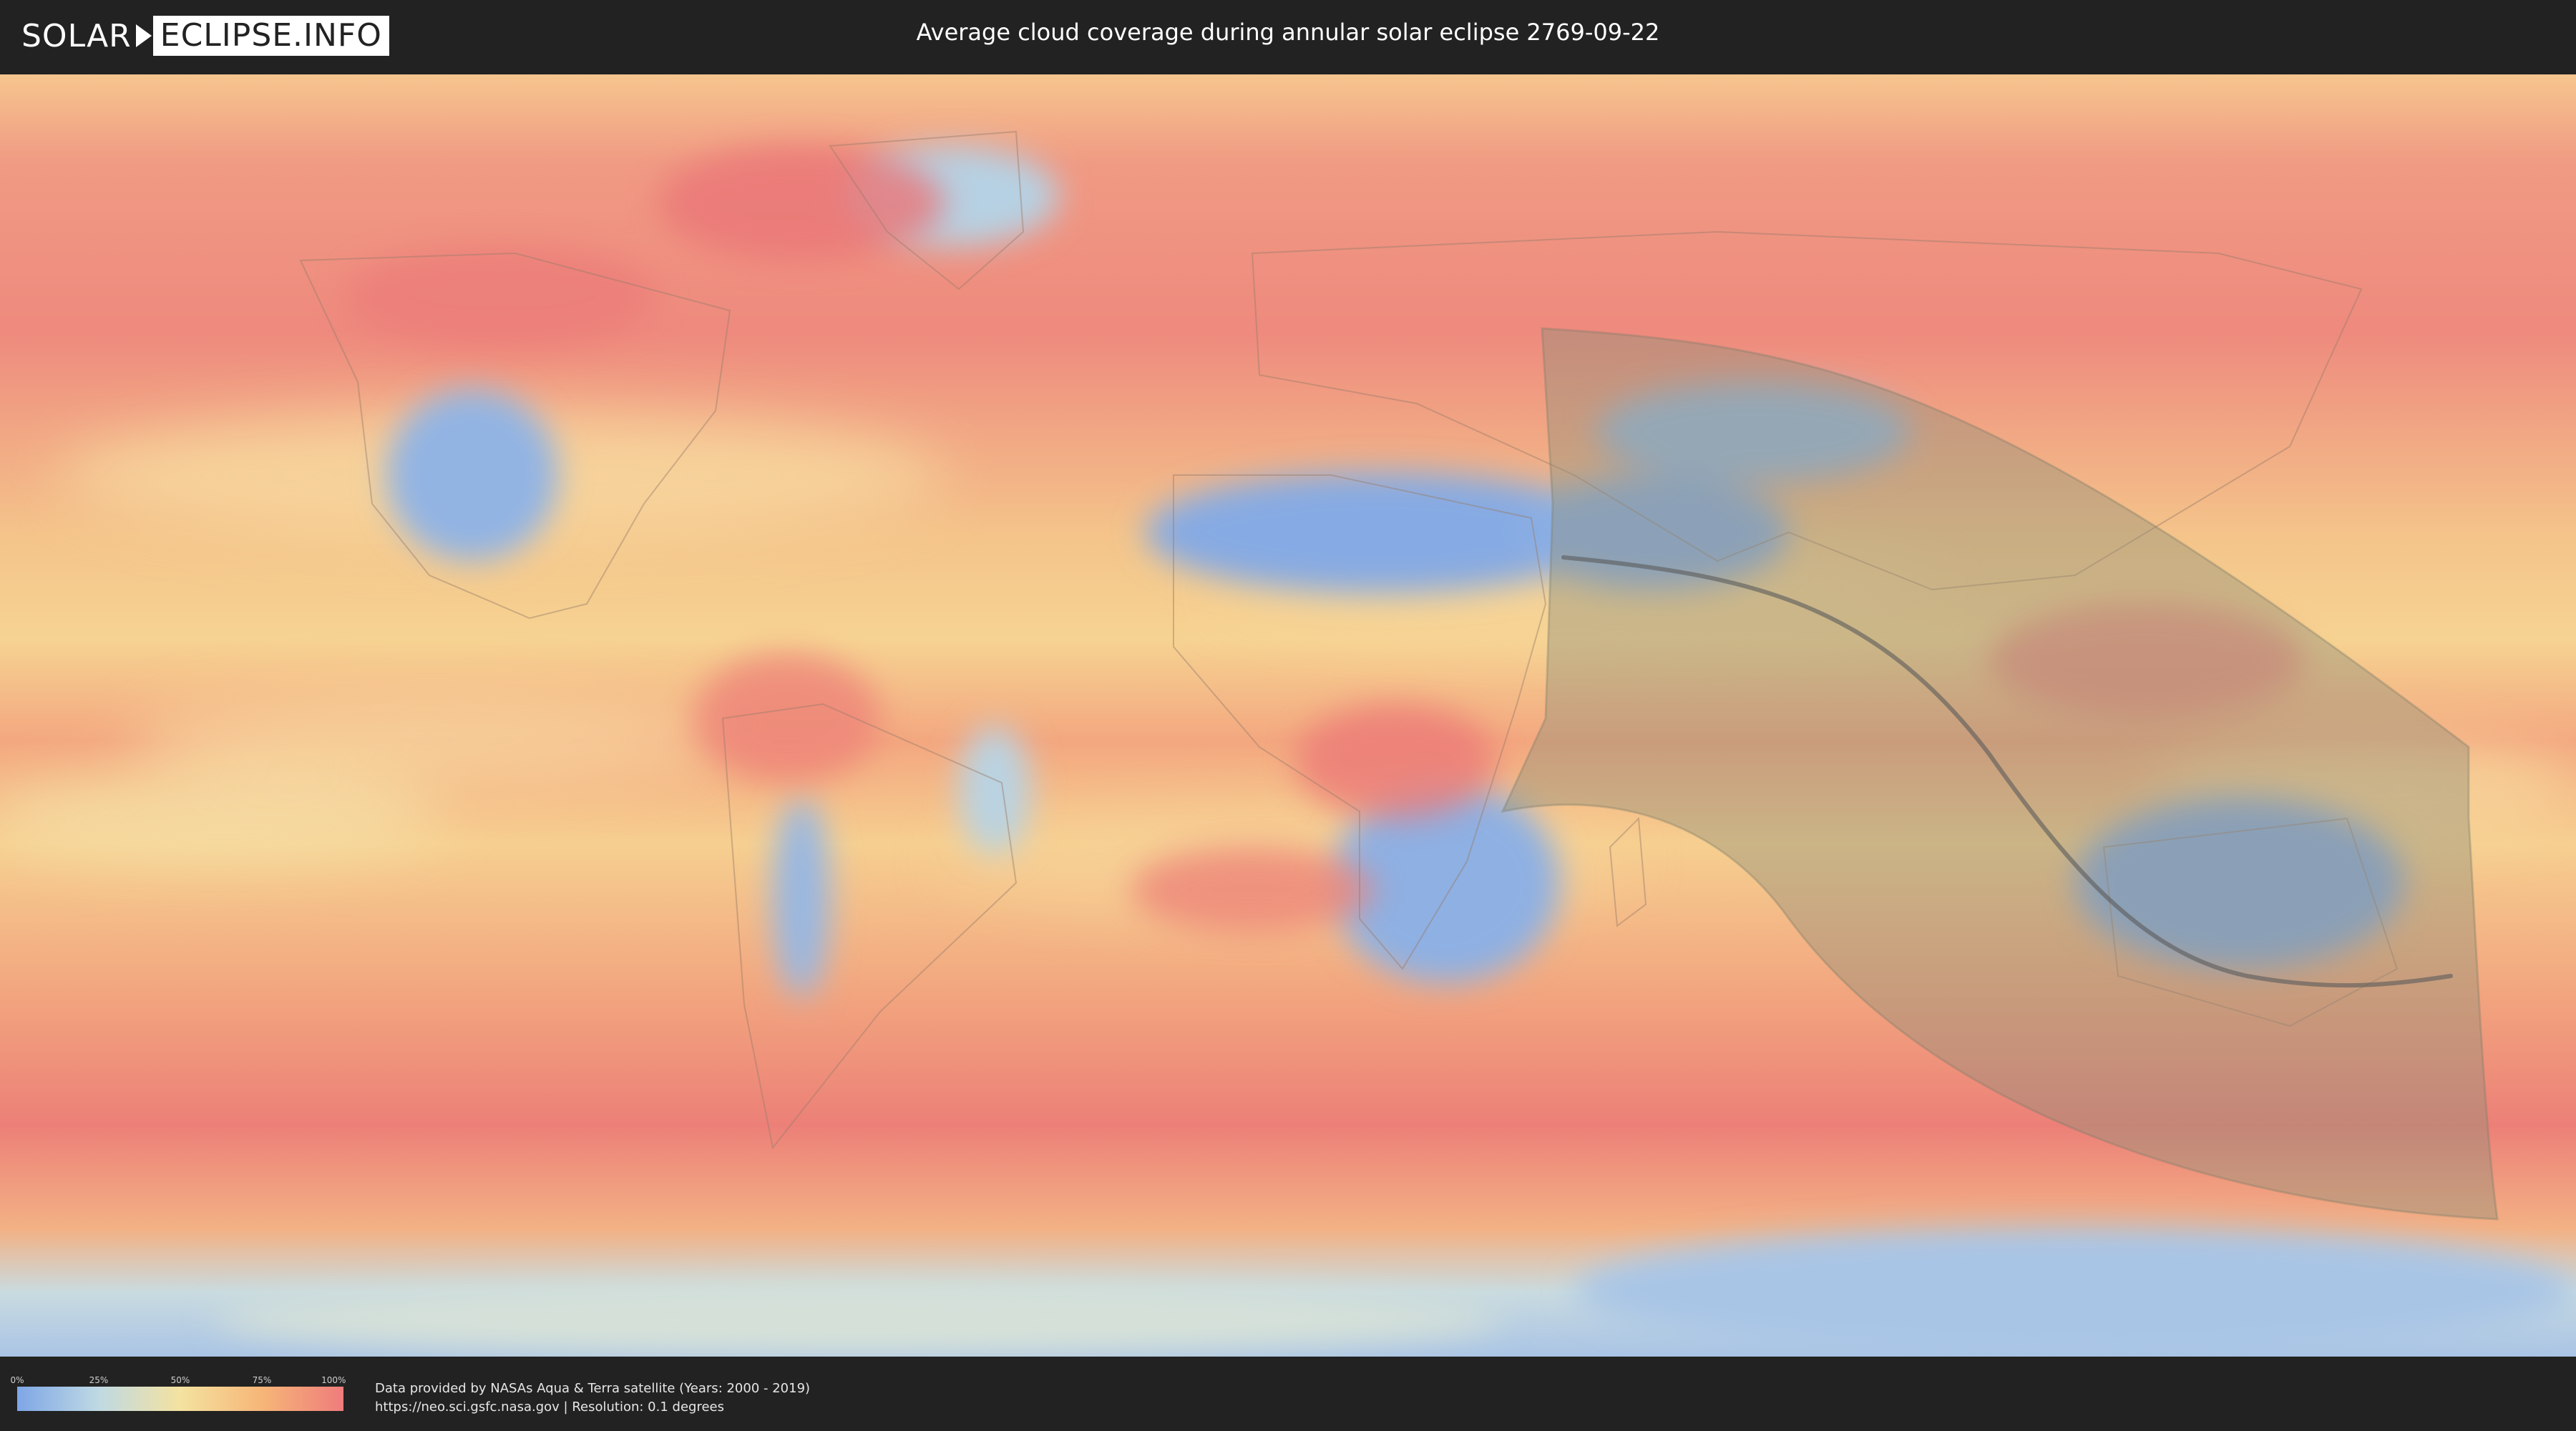  I want to click on cloud-coverage-legend: 0% 25% 50% 75% 100%, so click(178, 1393).